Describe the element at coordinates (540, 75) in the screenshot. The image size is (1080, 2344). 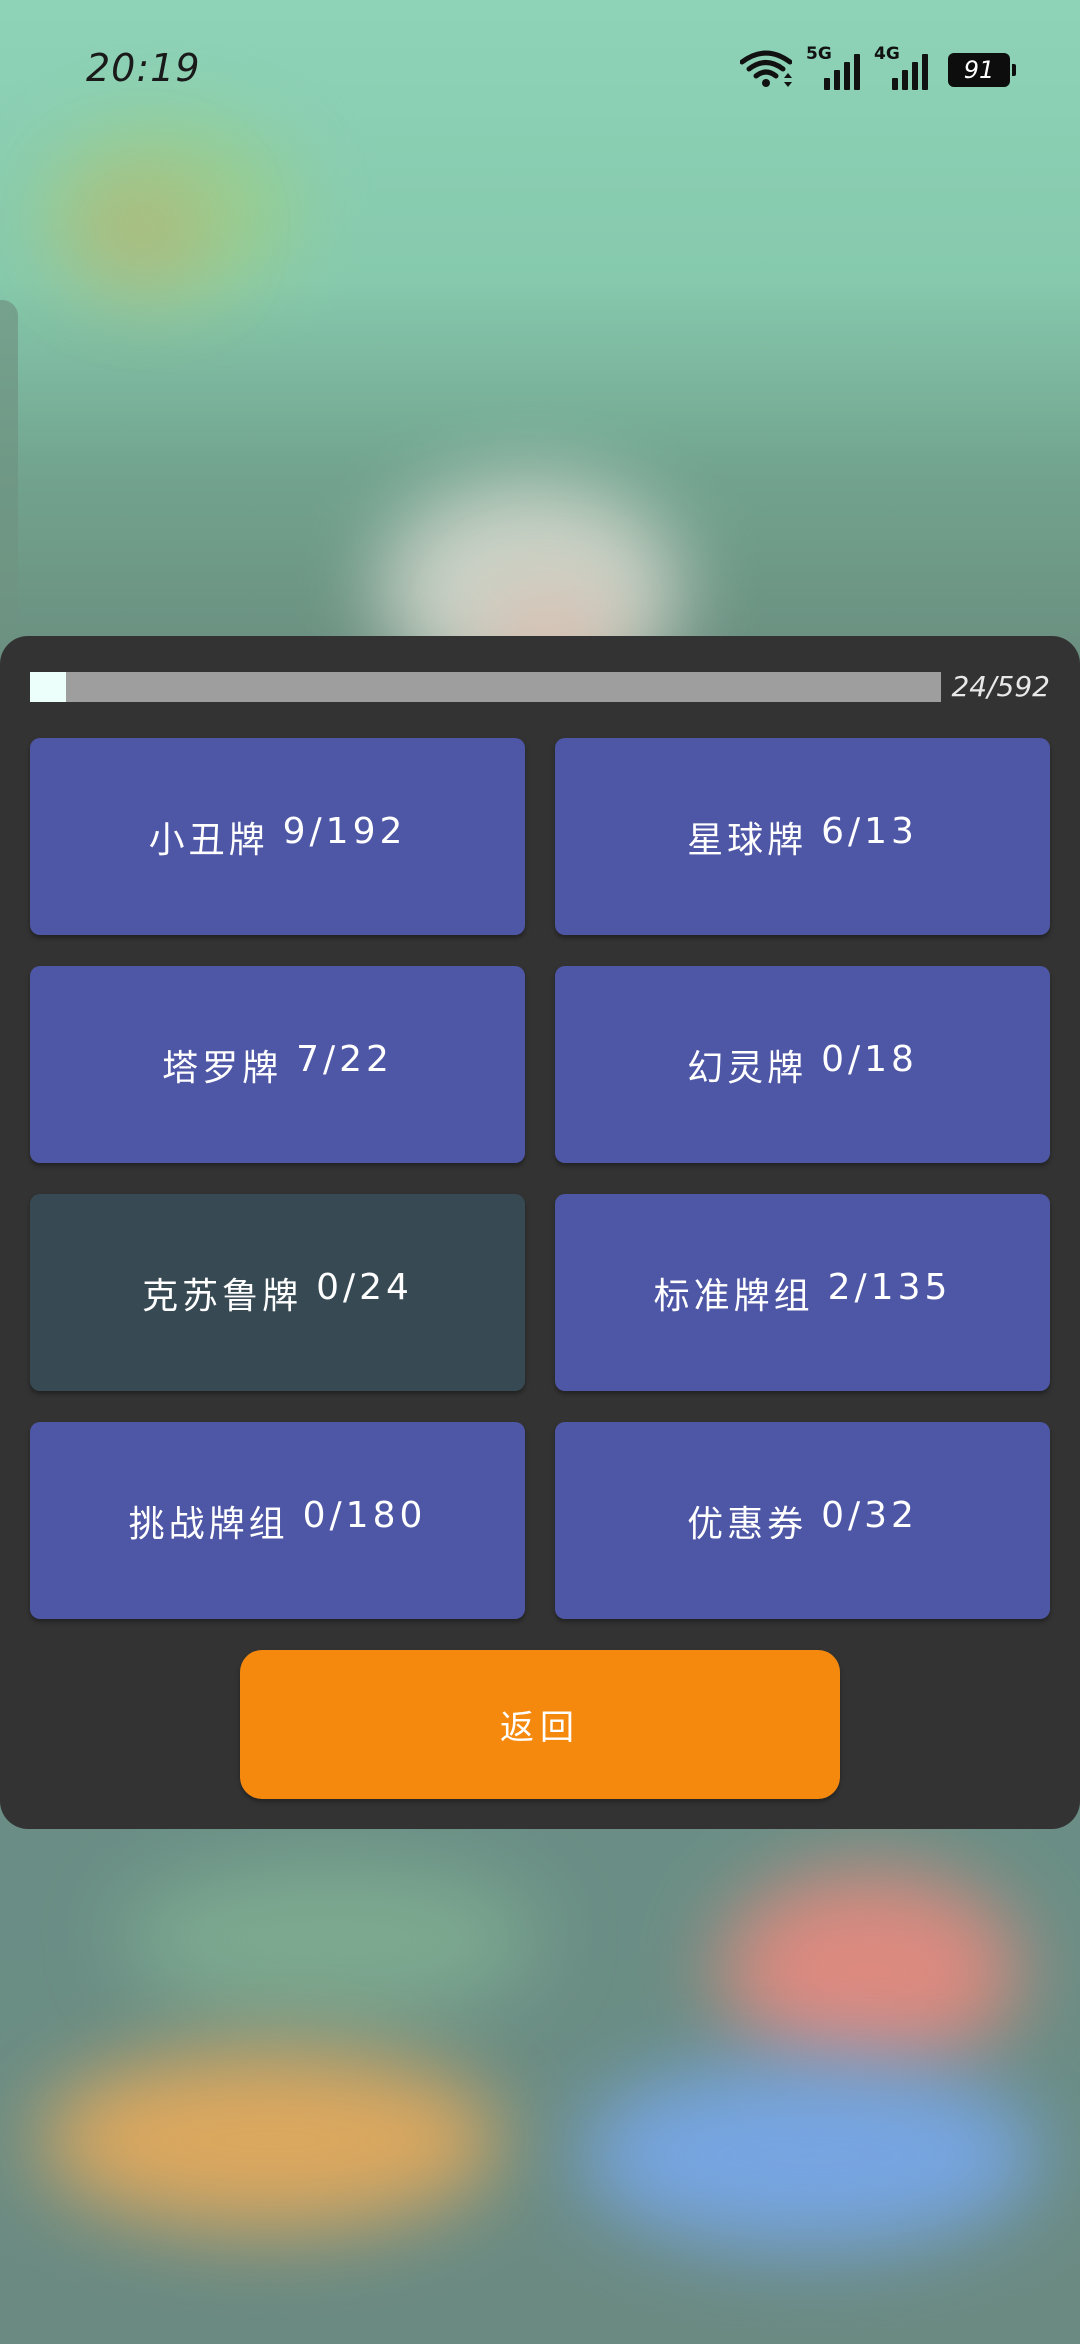
I see `status-bar: 20:19 5G 4G 91` at that location.